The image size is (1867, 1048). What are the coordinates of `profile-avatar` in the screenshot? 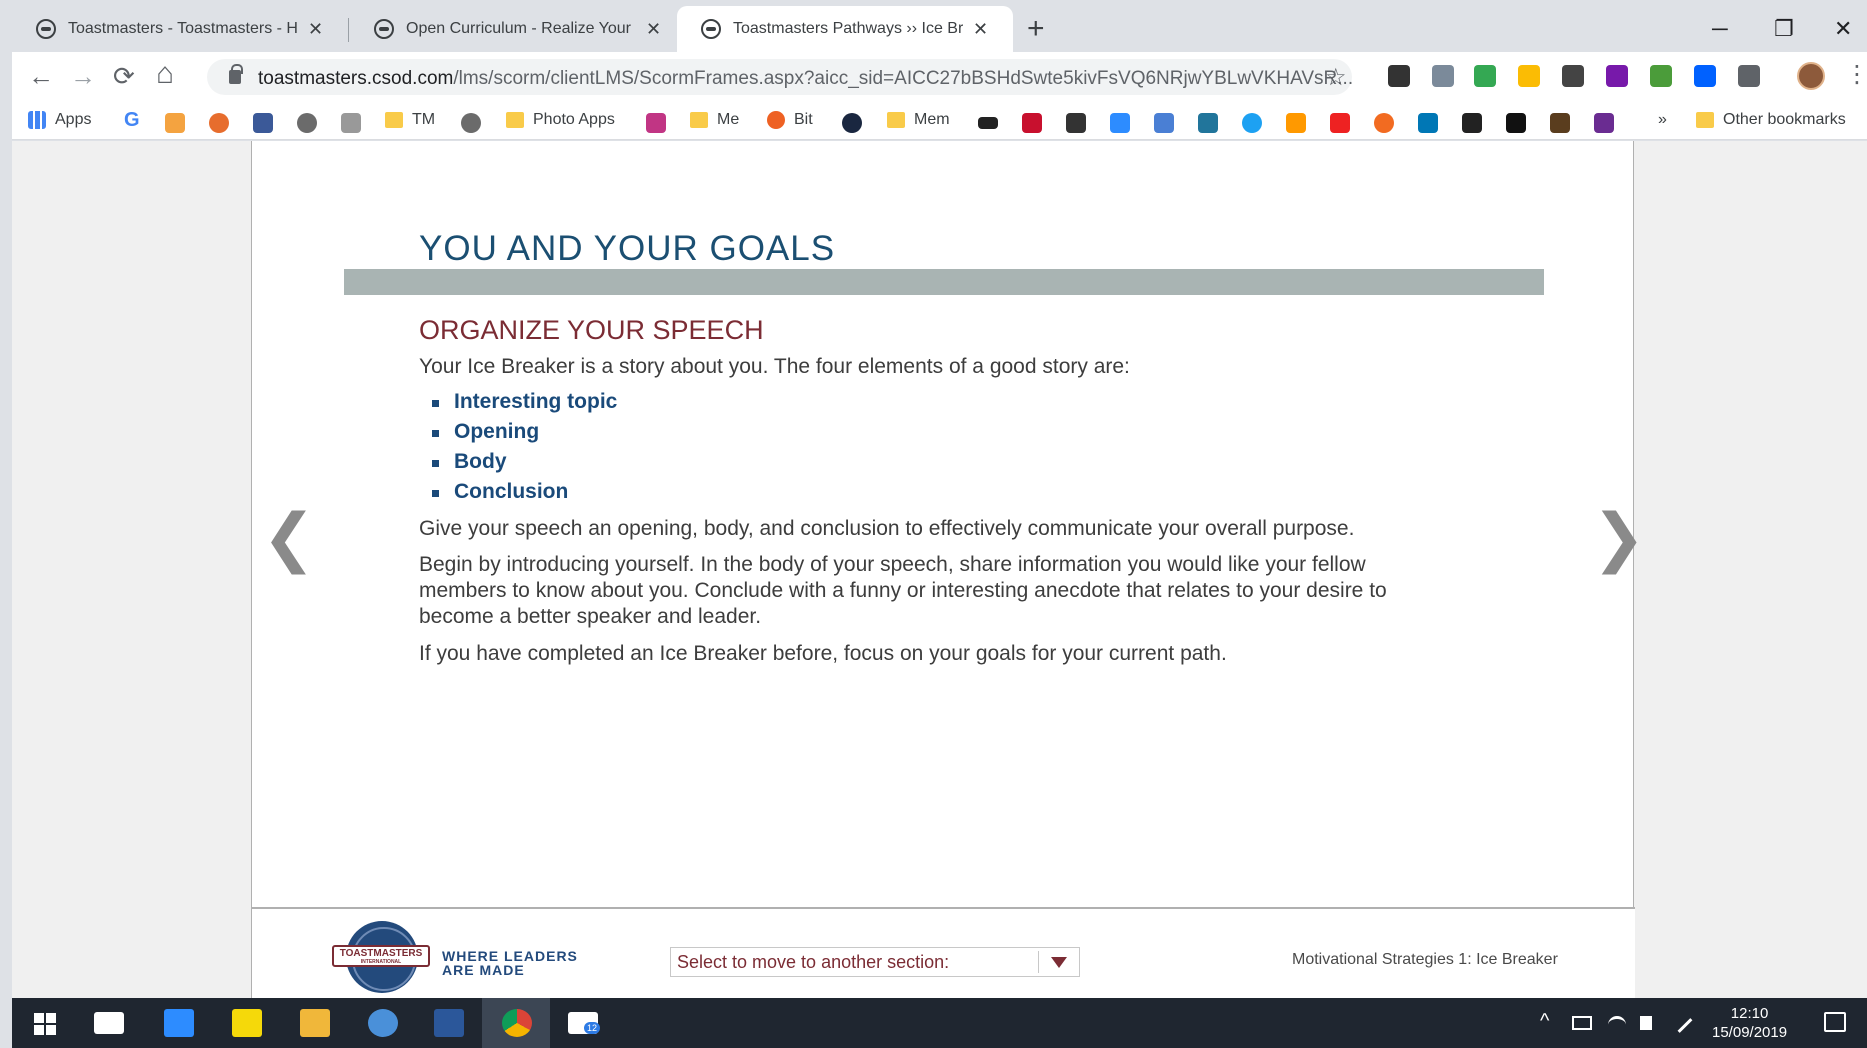 It's located at (1811, 76).